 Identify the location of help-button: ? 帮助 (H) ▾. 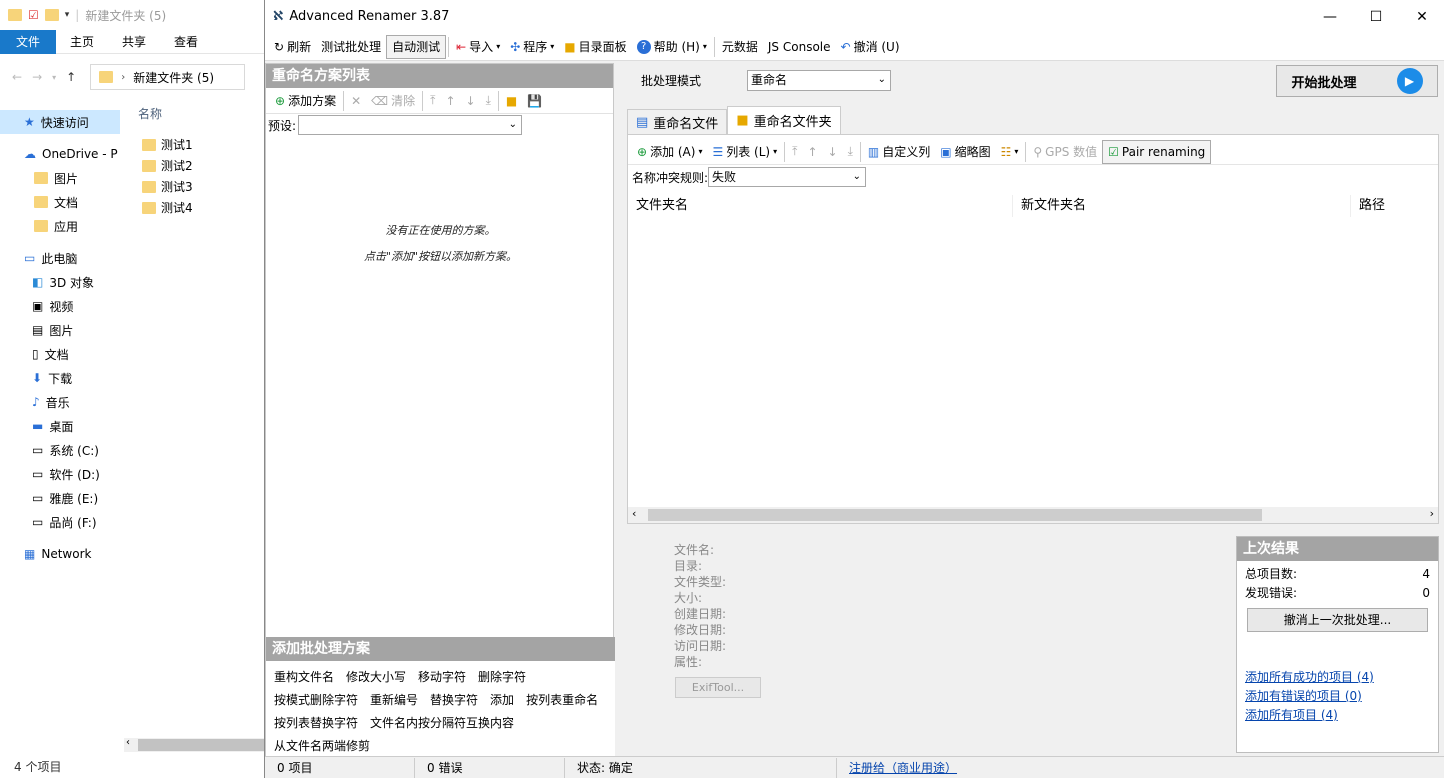
(672, 47).